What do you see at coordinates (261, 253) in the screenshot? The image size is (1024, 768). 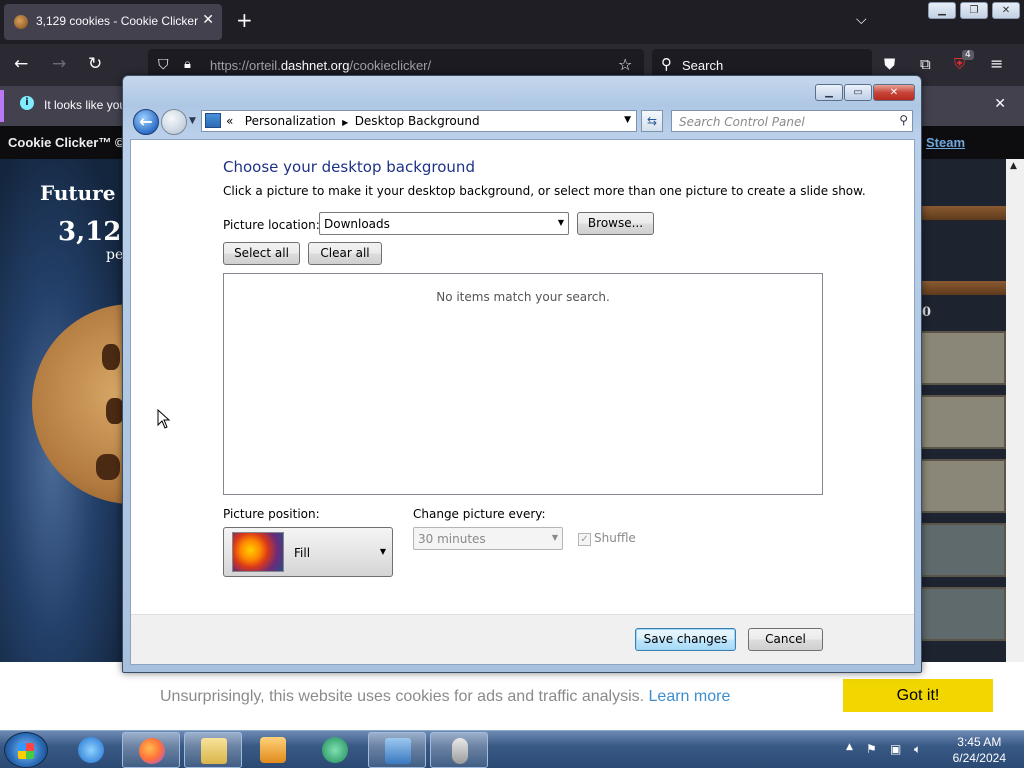 I see `select-all-button: Select all` at bounding box center [261, 253].